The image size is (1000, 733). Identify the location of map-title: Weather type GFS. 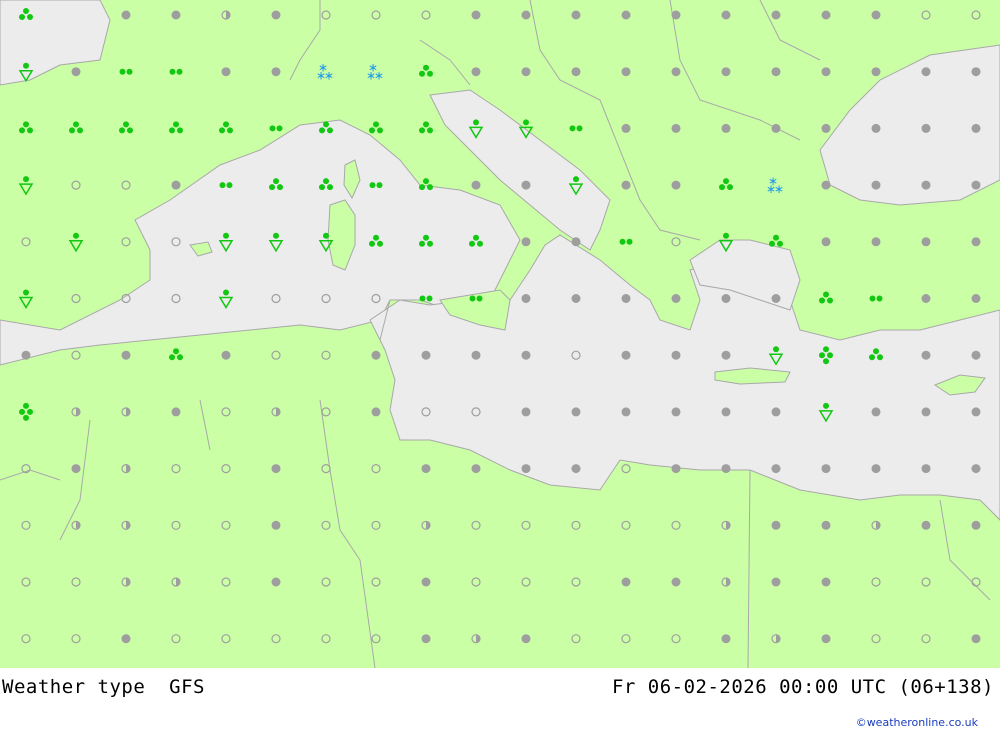
(103, 687).